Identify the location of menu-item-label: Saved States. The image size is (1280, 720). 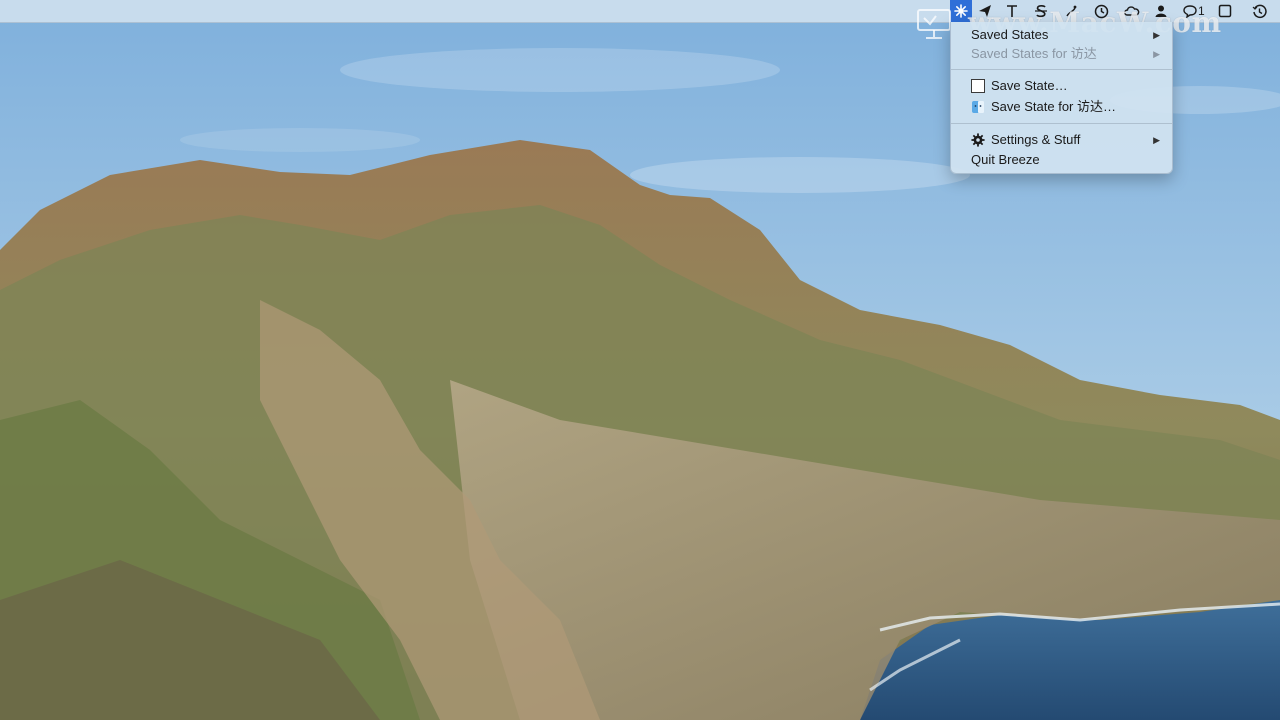
(1010, 34).